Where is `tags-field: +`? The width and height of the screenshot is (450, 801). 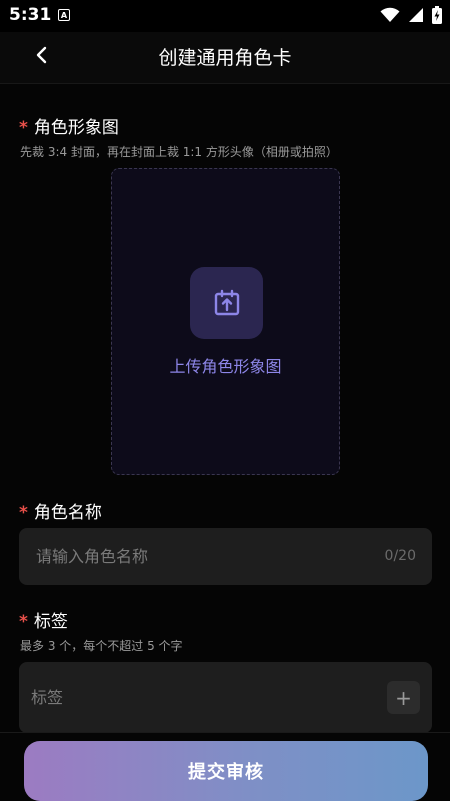 tags-field: + is located at coordinates (225, 697).